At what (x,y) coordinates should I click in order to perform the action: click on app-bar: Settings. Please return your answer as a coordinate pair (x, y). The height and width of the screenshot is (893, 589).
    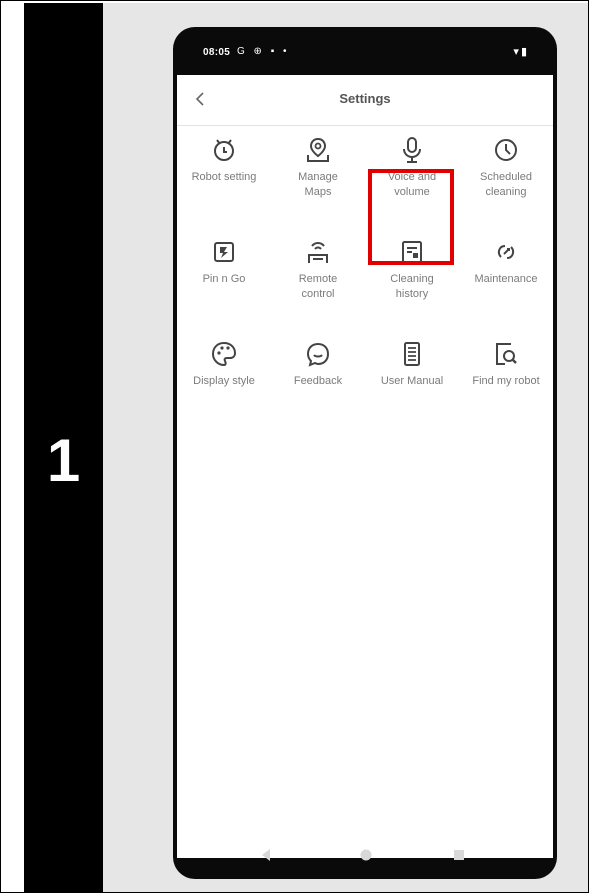
    Looking at the image, I should click on (365, 100).